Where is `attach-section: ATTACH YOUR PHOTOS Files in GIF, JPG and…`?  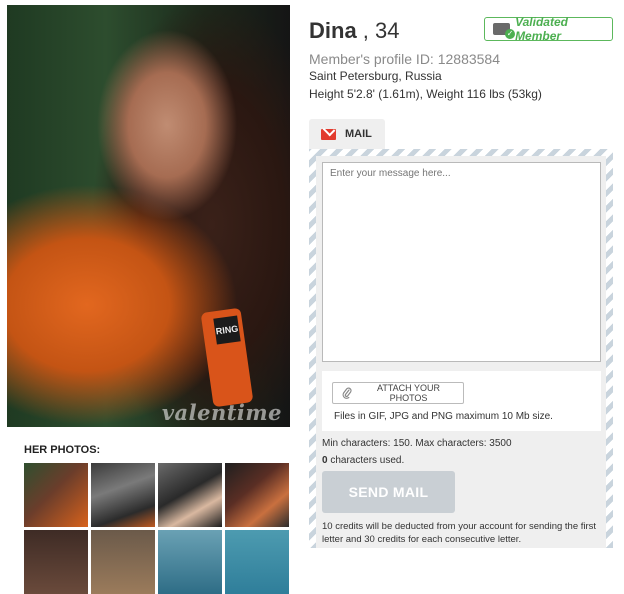
attach-section: ATTACH YOUR PHOTOS Files in GIF, JPG and… is located at coordinates (461, 401).